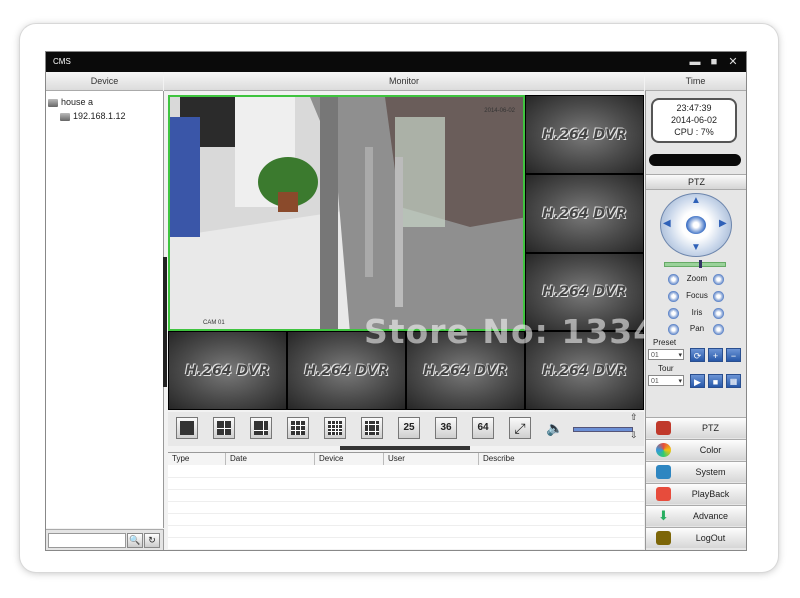  Describe the element at coordinates (634, 417) in the screenshot. I see `scroll-up-icon: ⇧` at that location.